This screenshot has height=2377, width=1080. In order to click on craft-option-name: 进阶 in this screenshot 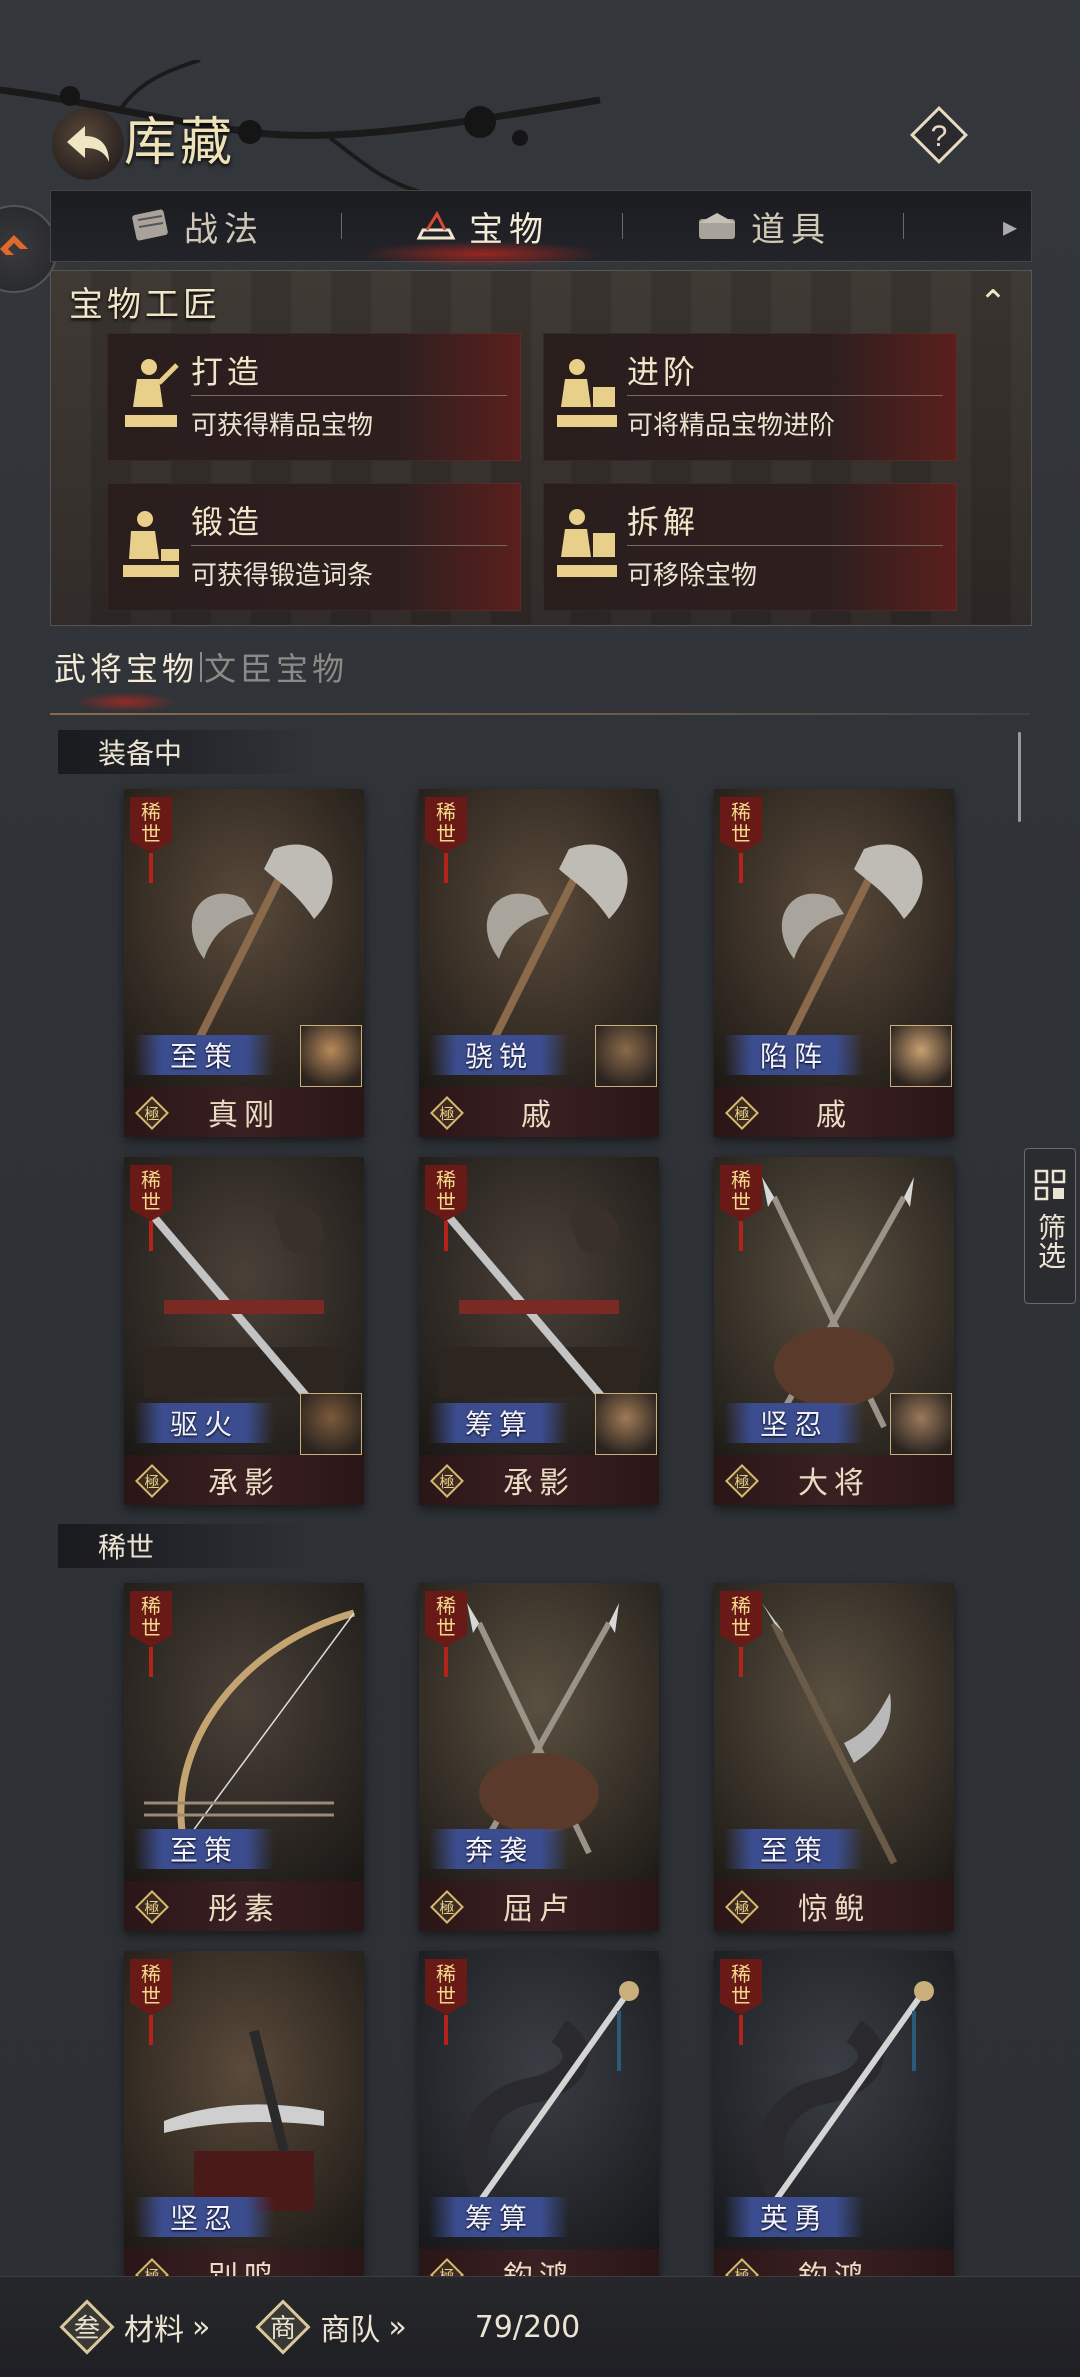, I will do `click(663, 372)`.